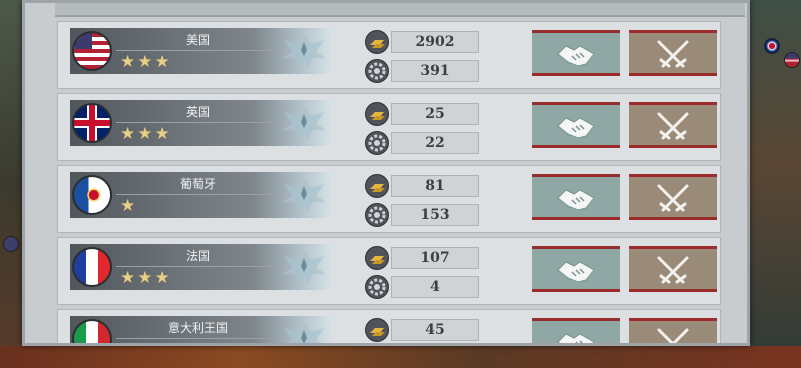  Describe the element at coordinates (197, 328) in the screenshot. I see `country-name: 意大利王国` at that location.